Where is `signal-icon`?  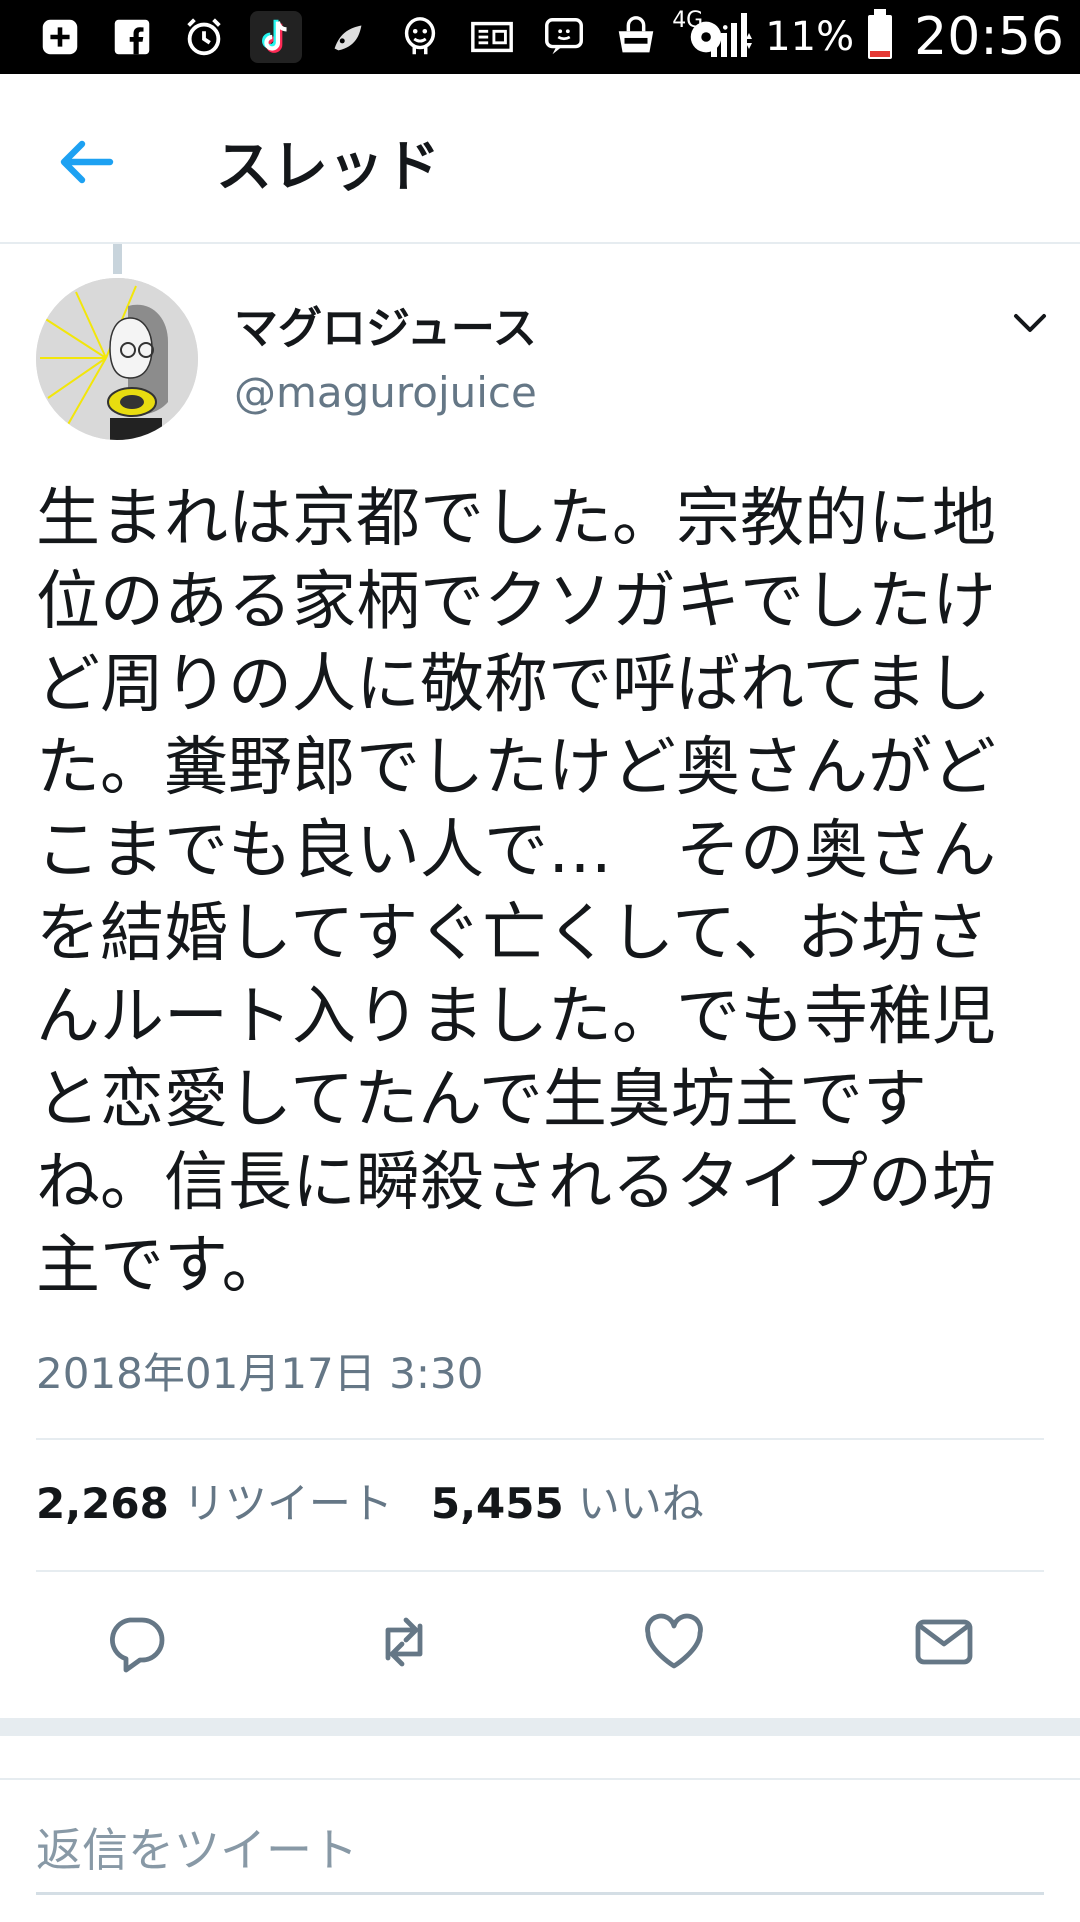 signal-icon is located at coordinates (731, 37).